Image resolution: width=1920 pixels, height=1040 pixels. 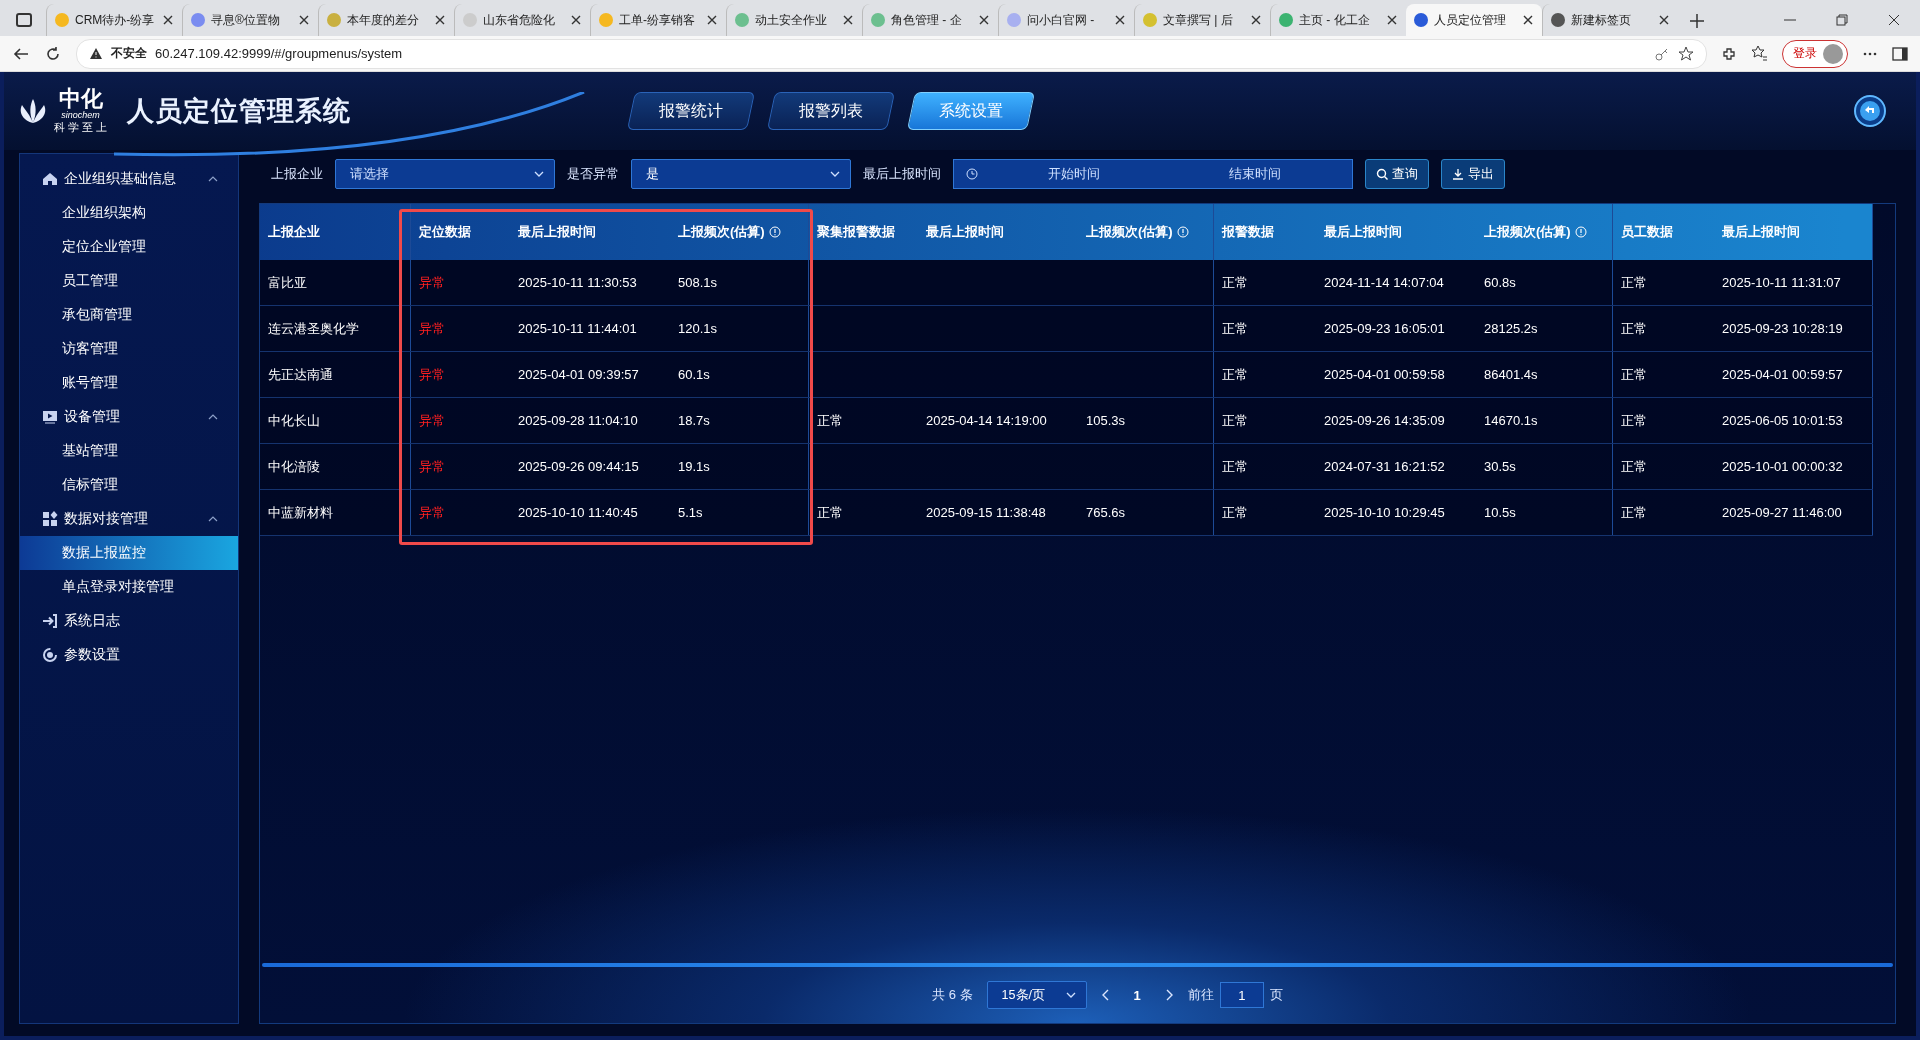 What do you see at coordinates (741, 174) in the screenshot?
I see `abnormal-select: 是` at bounding box center [741, 174].